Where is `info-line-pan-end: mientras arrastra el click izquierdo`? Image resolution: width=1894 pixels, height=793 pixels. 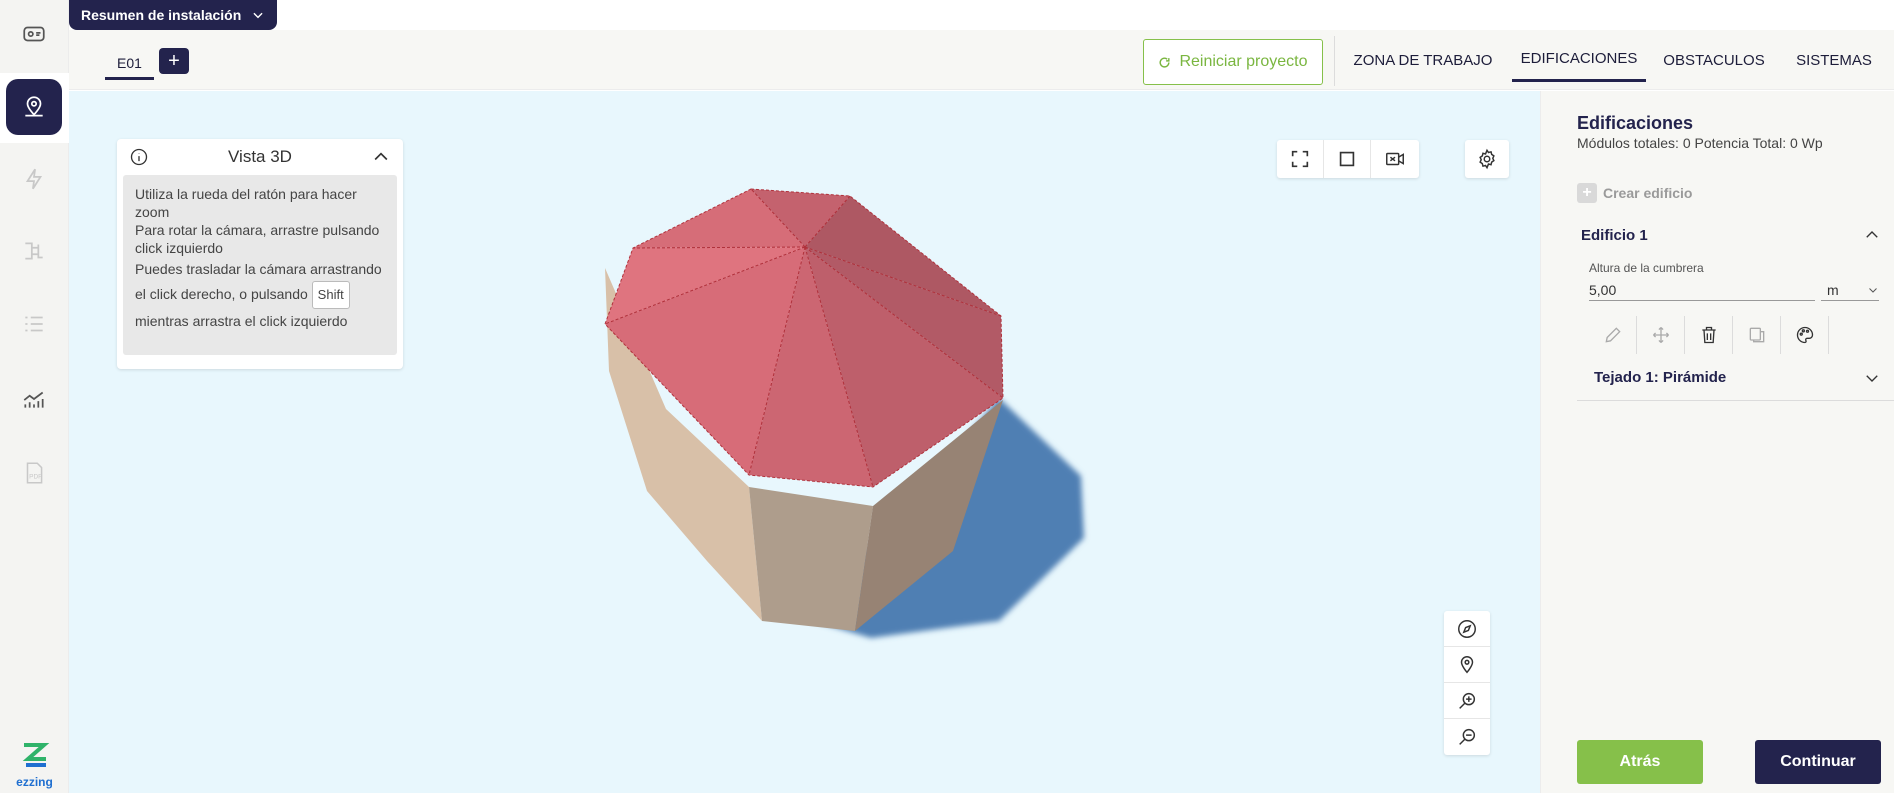 info-line-pan-end: mientras arrastra el click izquierdo is located at coordinates (241, 321).